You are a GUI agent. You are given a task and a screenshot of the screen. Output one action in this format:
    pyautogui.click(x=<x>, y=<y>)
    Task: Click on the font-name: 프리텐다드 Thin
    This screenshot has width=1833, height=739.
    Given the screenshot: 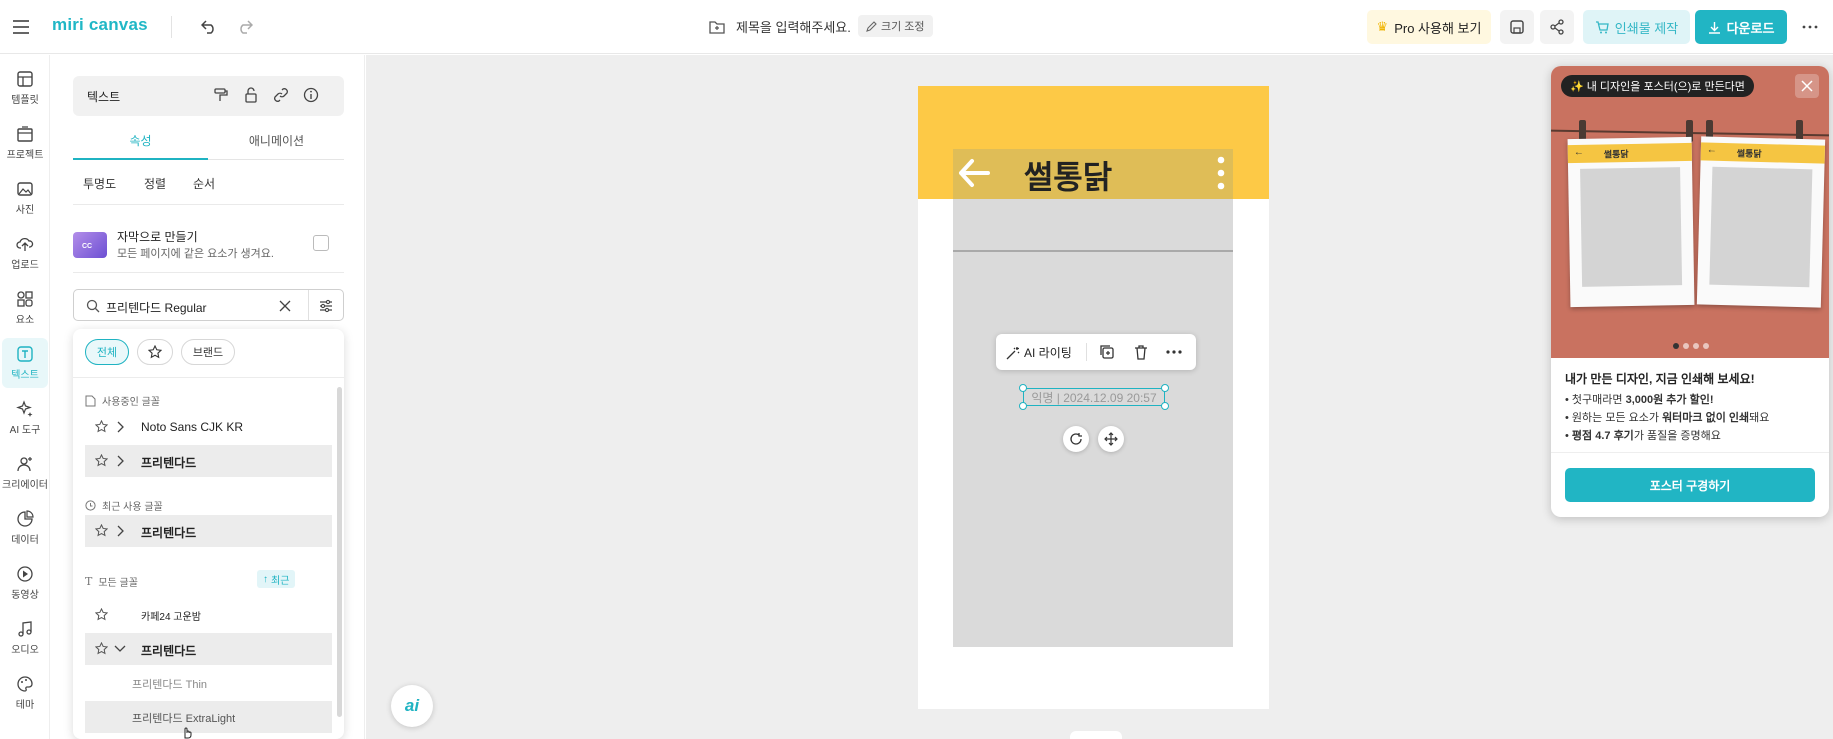 What is the action you would take?
    pyautogui.click(x=170, y=685)
    